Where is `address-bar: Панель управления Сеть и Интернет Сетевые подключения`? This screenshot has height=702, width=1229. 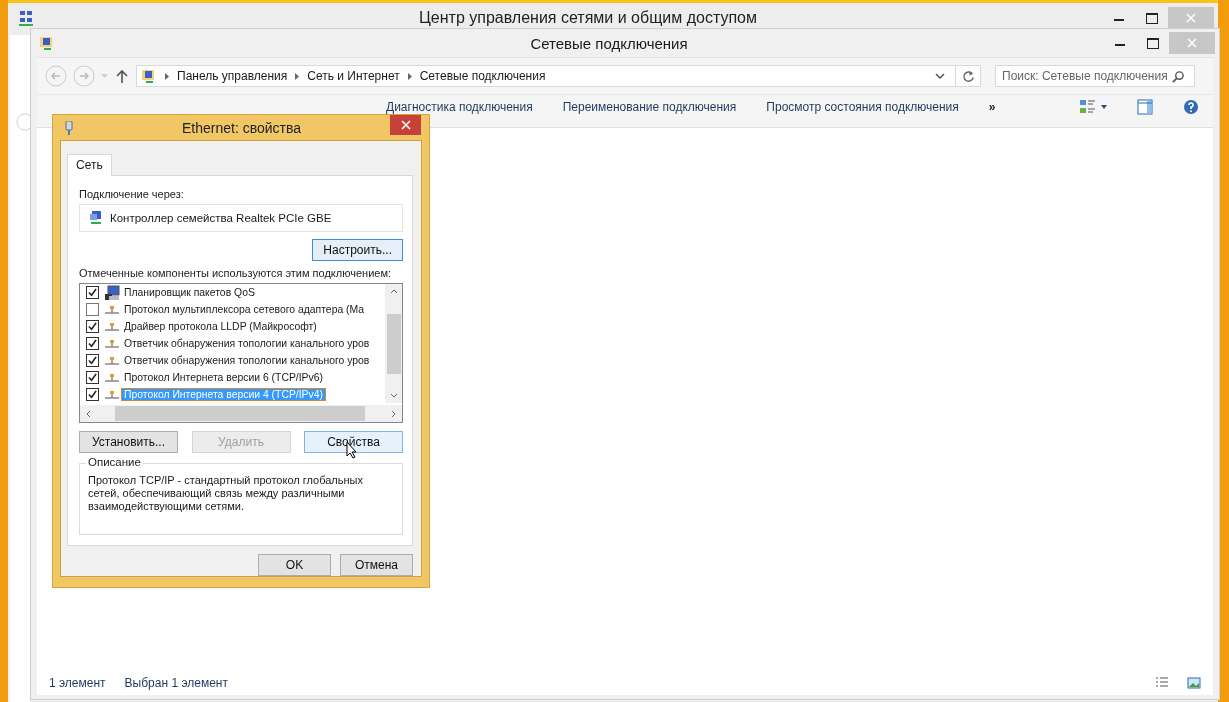
address-bar: Панель управления Сеть и Интернет Сетевые подключения is located at coordinates (558, 76).